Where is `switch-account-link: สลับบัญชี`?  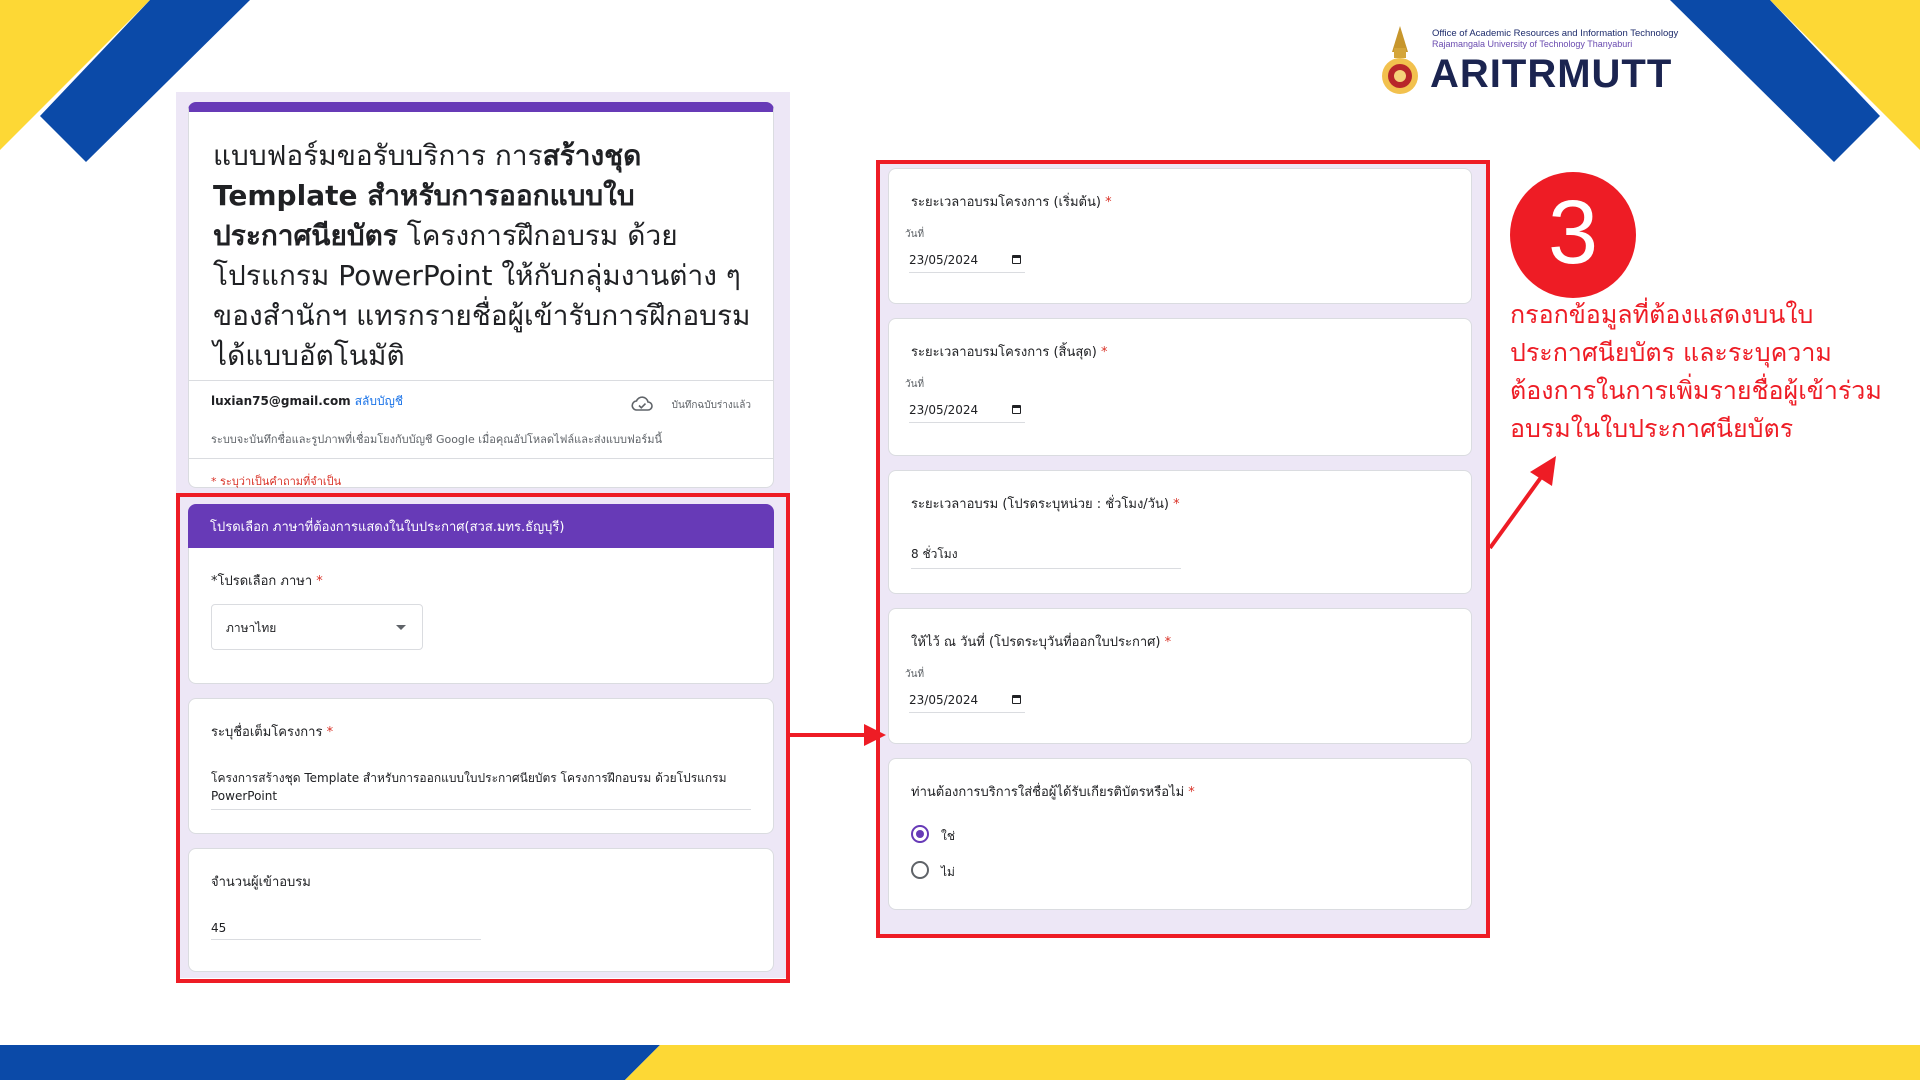
switch-account-link: สลับบัญชี is located at coordinates (379, 401).